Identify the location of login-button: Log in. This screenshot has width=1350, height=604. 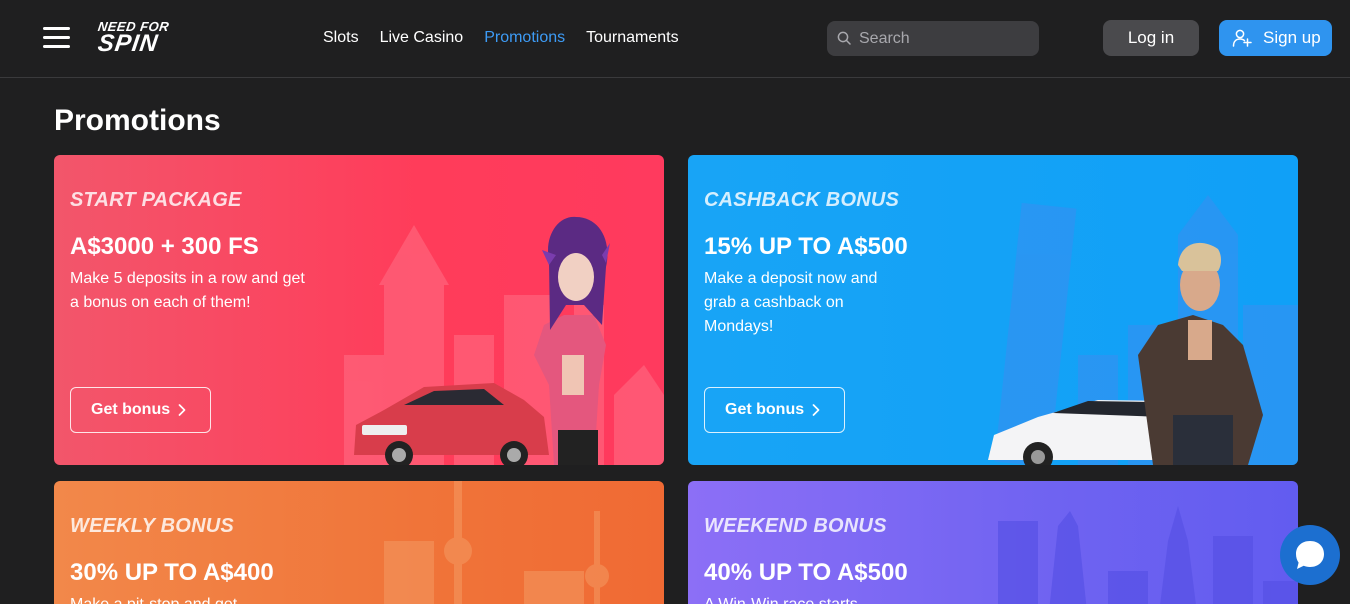
(1151, 38).